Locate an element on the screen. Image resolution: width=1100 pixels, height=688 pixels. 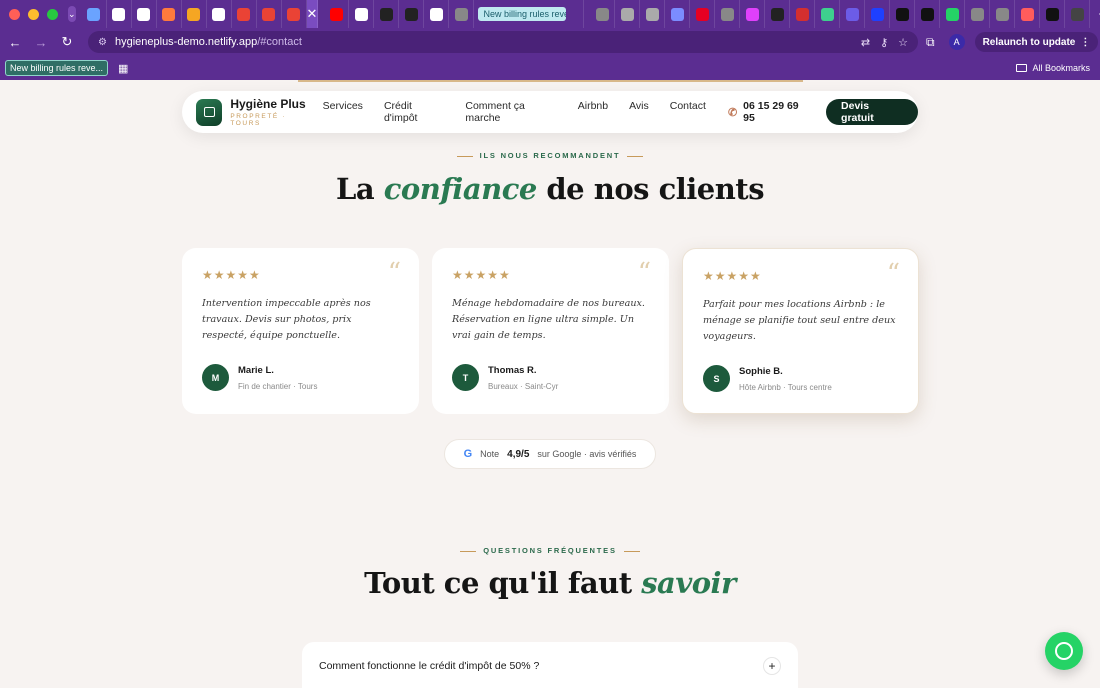
google-icon: G is located at coordinates (468, 454).